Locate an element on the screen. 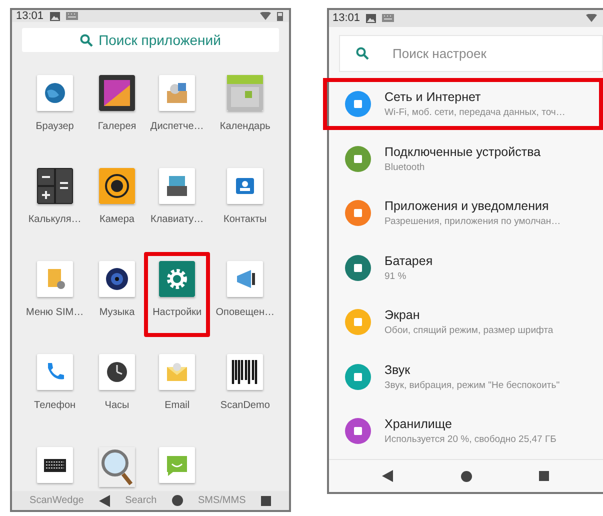  item-title: Сеть и Интернет is located at coordinates (433, 97).